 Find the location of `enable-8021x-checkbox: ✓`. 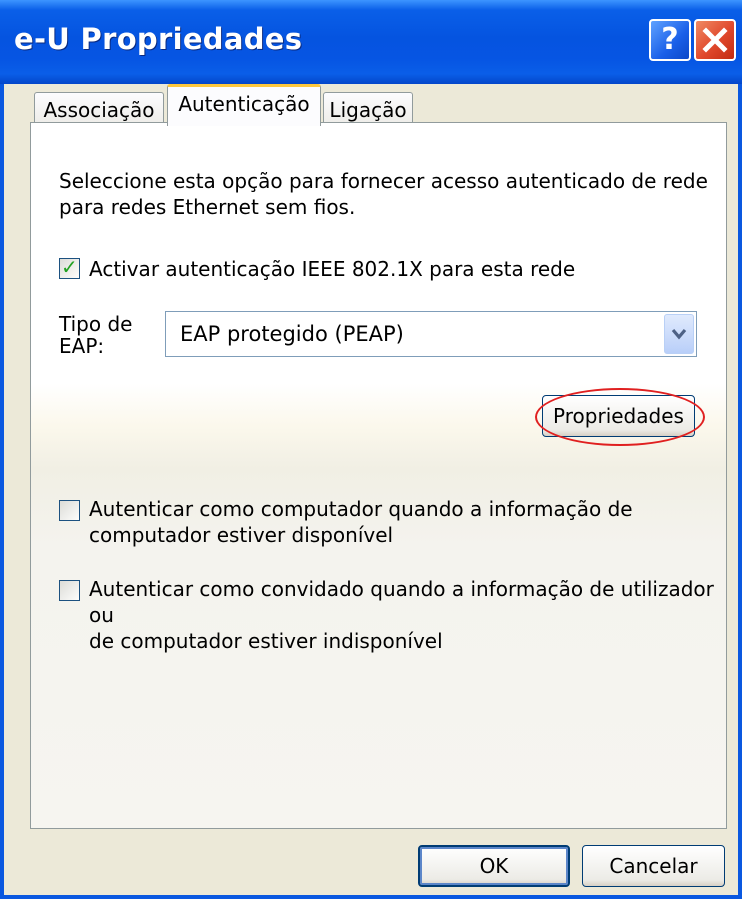

enable-8021x-checkbox: ✓ is located at coordinates (69, 267).